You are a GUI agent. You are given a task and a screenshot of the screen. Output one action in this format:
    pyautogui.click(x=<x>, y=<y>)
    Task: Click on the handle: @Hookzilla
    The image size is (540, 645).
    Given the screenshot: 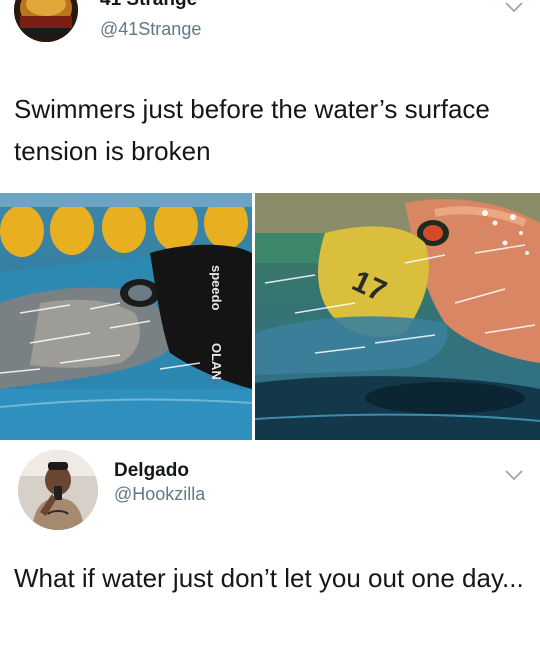 What is the action you would take?
    pyautogui.click(x=159, y=494)
    